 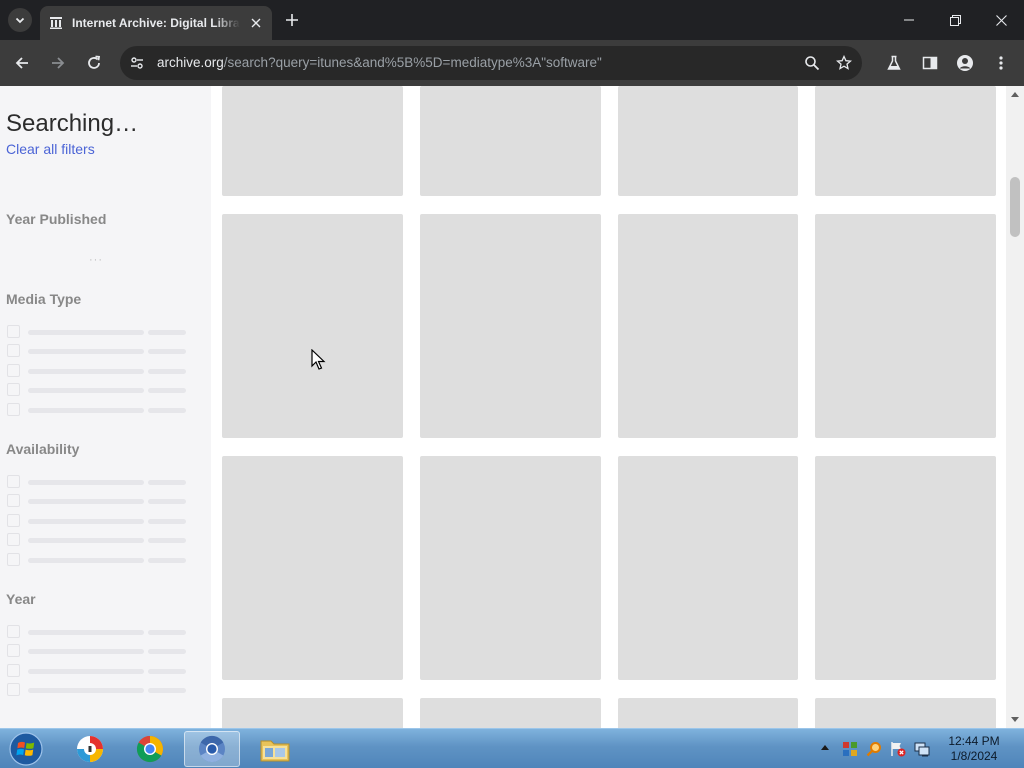 I want to click on plus-icon, so click(x=292, y=20).